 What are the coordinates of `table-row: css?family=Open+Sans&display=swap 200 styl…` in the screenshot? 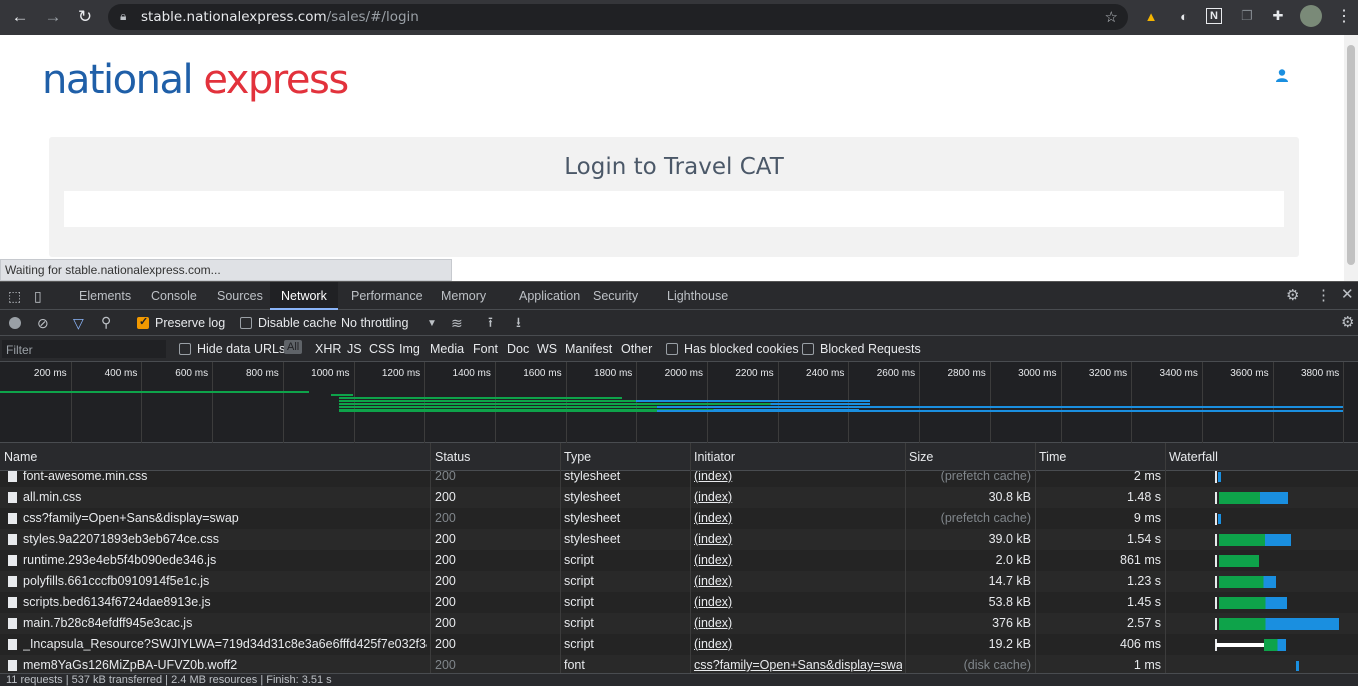 It's located at (679, 518).